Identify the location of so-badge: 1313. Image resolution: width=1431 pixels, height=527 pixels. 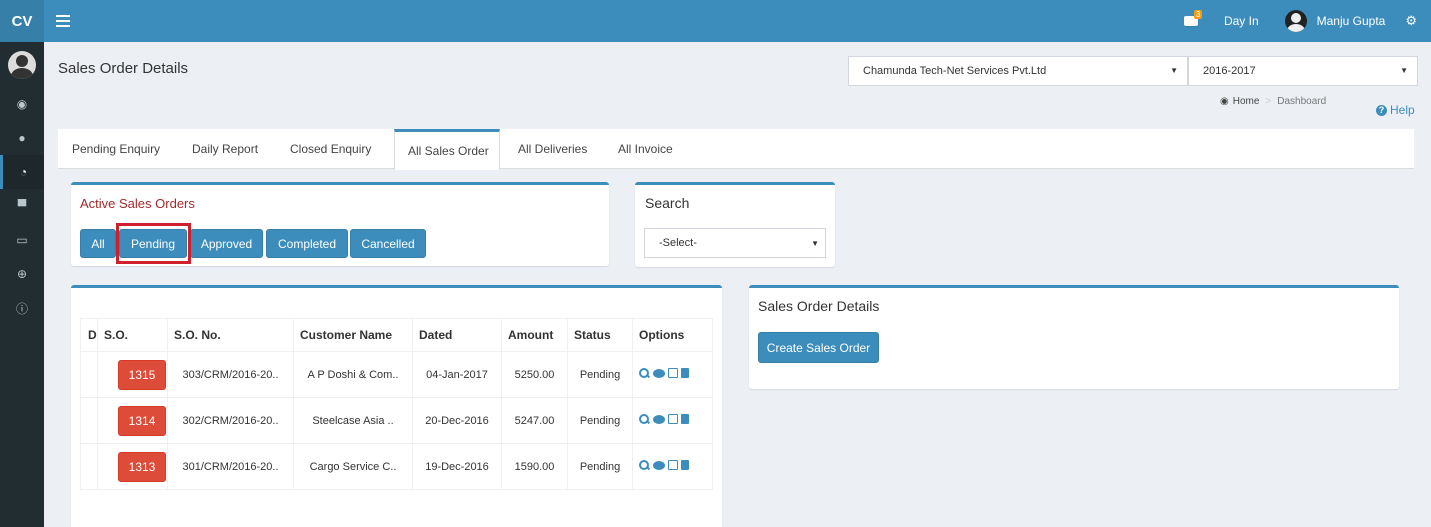
(142, 466).